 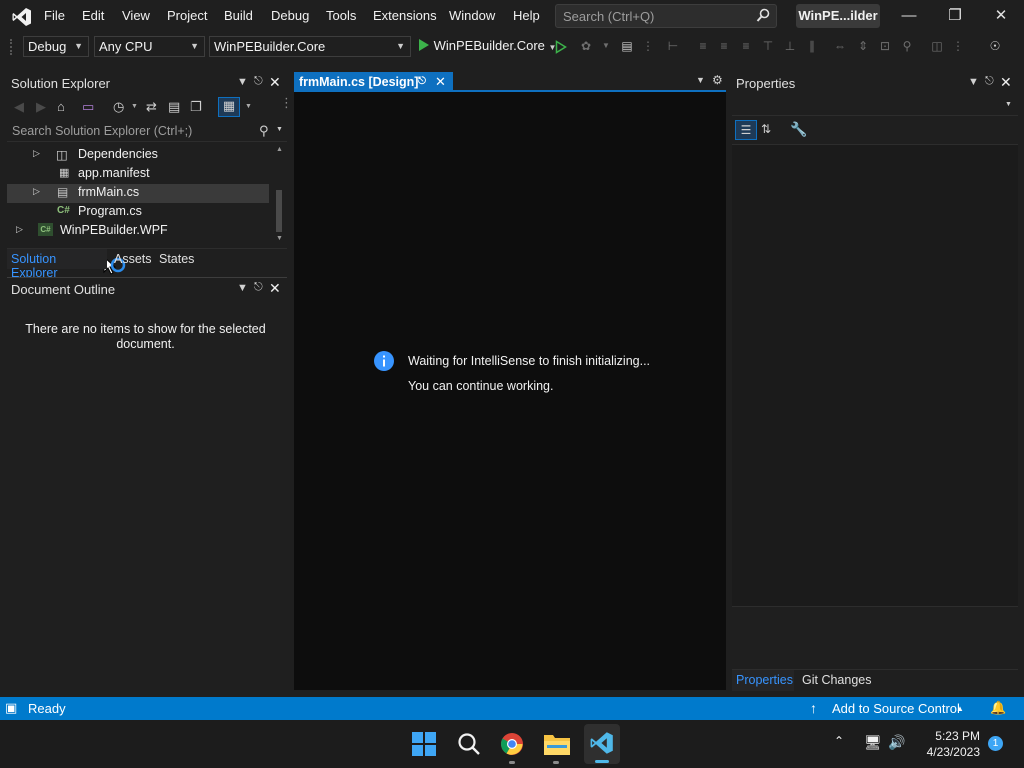 What do you see at coordinates (147, 132) in the screenshot?
I see `solution-explorer-search: Search Solution Explorer (Ctrl+;) ⚲ ▼` at bounding box center [147, 132].